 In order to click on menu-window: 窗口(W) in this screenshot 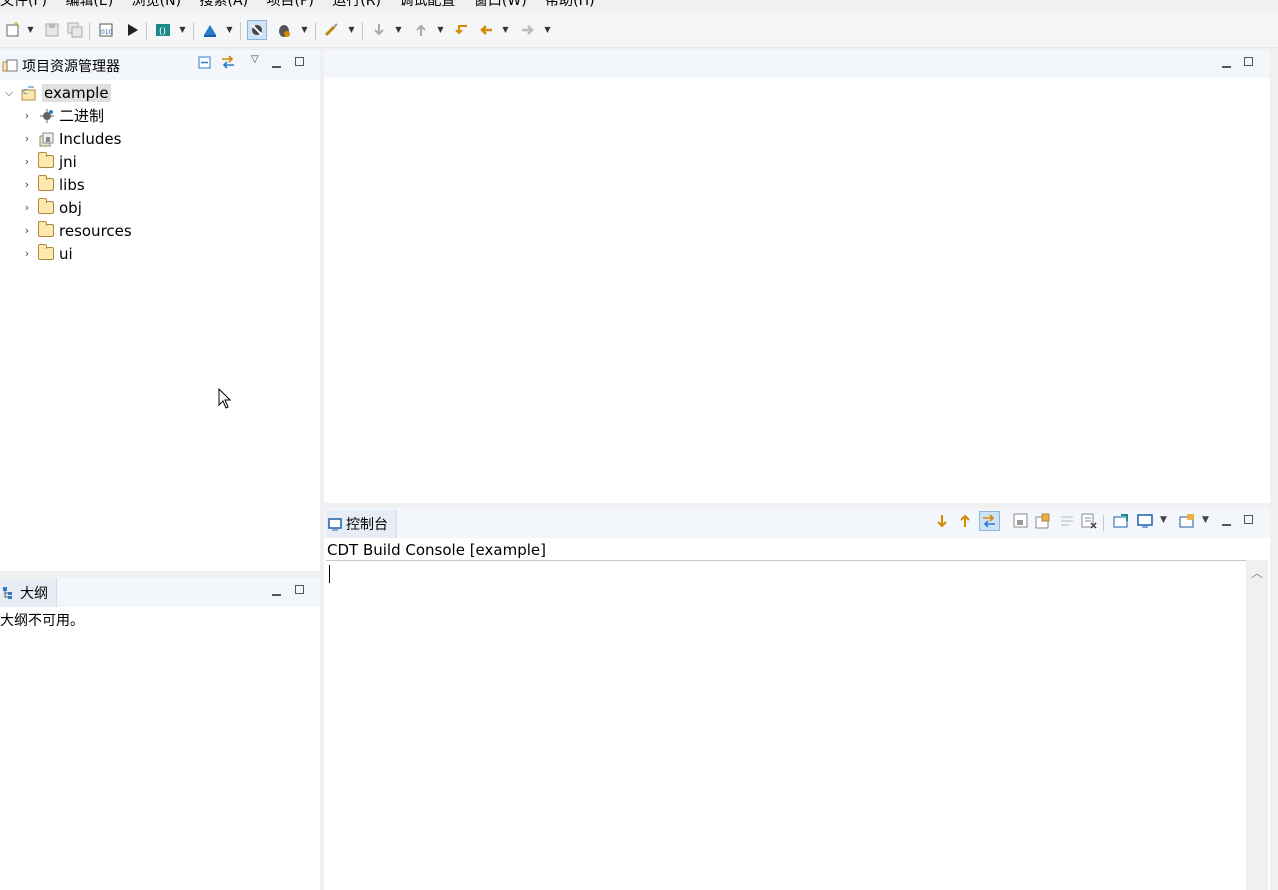, I will do `click(504, 5)`.